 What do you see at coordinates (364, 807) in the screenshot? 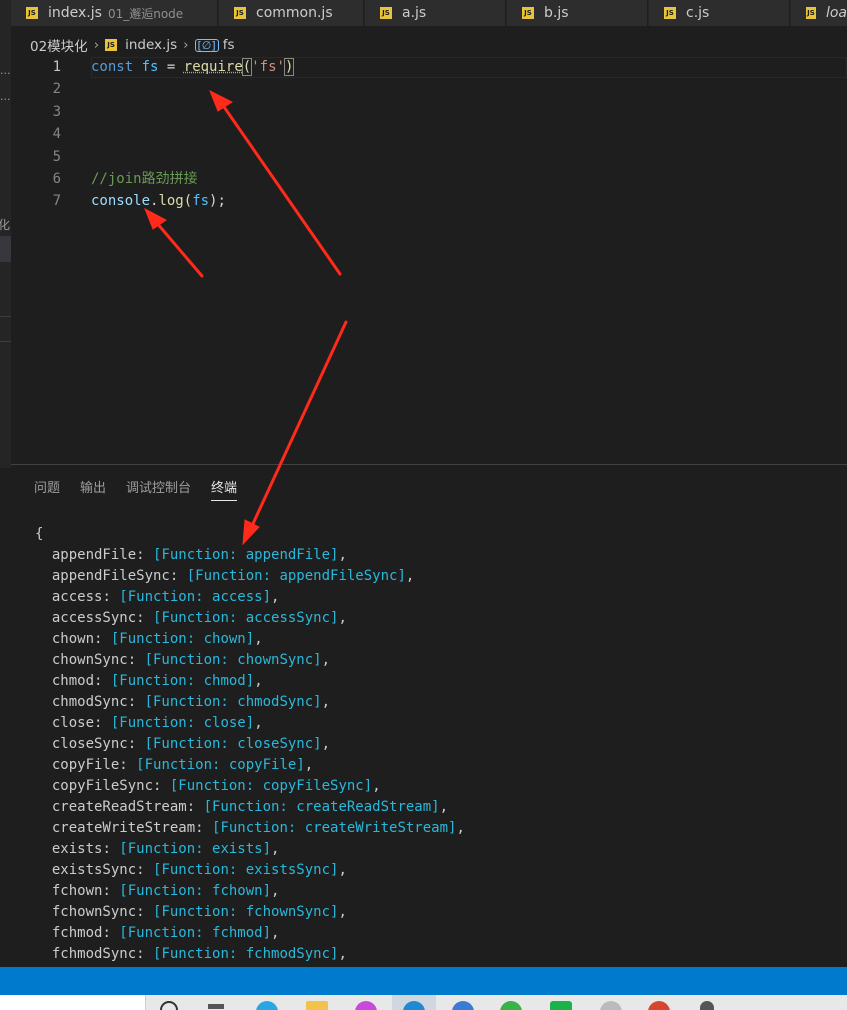
I see `function-name: createReadStream` at bounding box center [364, 807].